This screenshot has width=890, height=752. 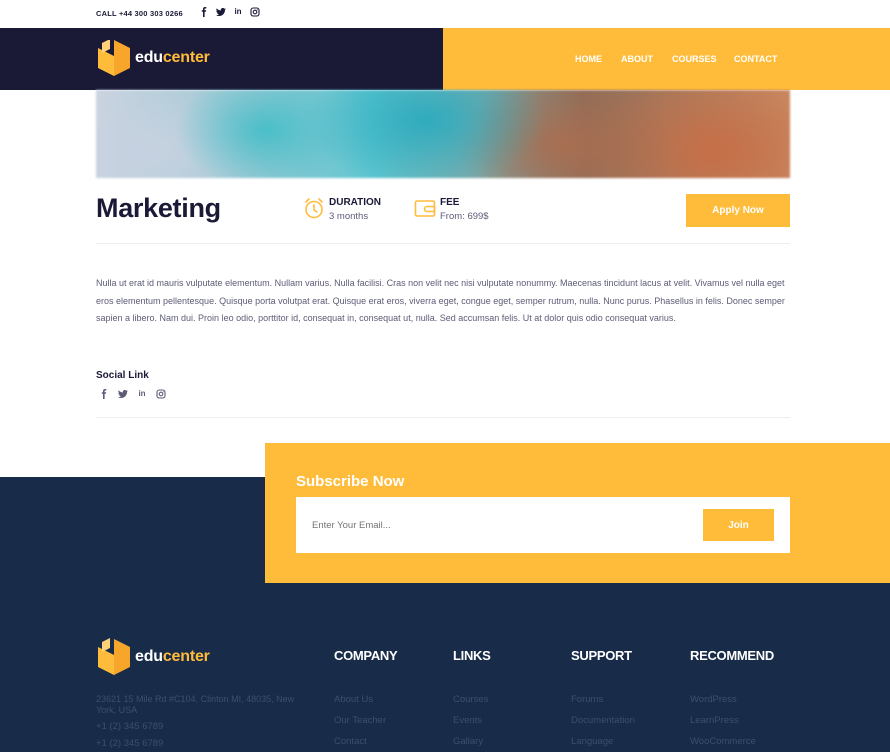 I want to click on site-logo: educenter, so click(x=153, y=58).